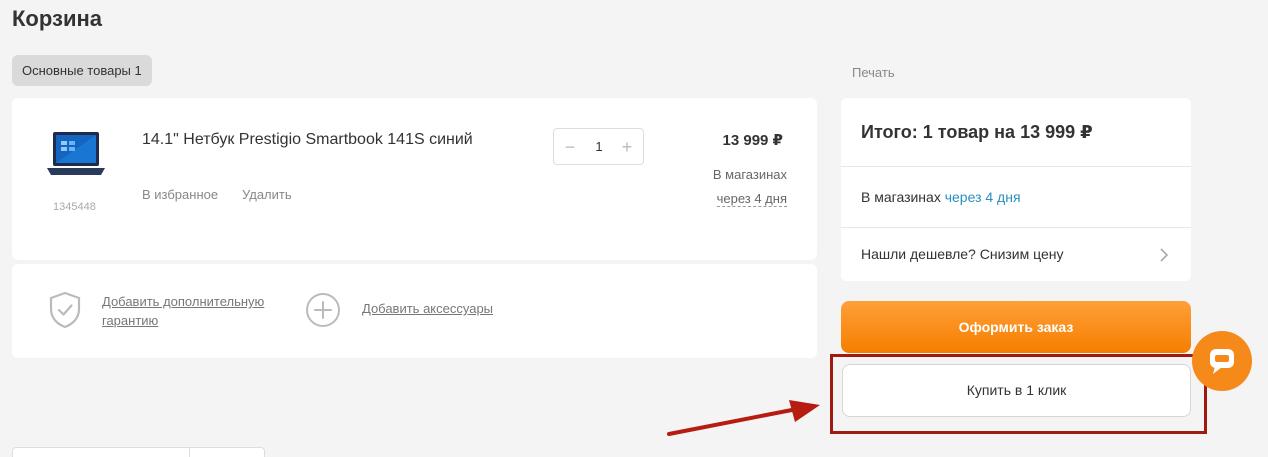 This screenshot has width=1268, height=457. I want to click on tab-main-goods: Основные товары 1, so click(82, 70).